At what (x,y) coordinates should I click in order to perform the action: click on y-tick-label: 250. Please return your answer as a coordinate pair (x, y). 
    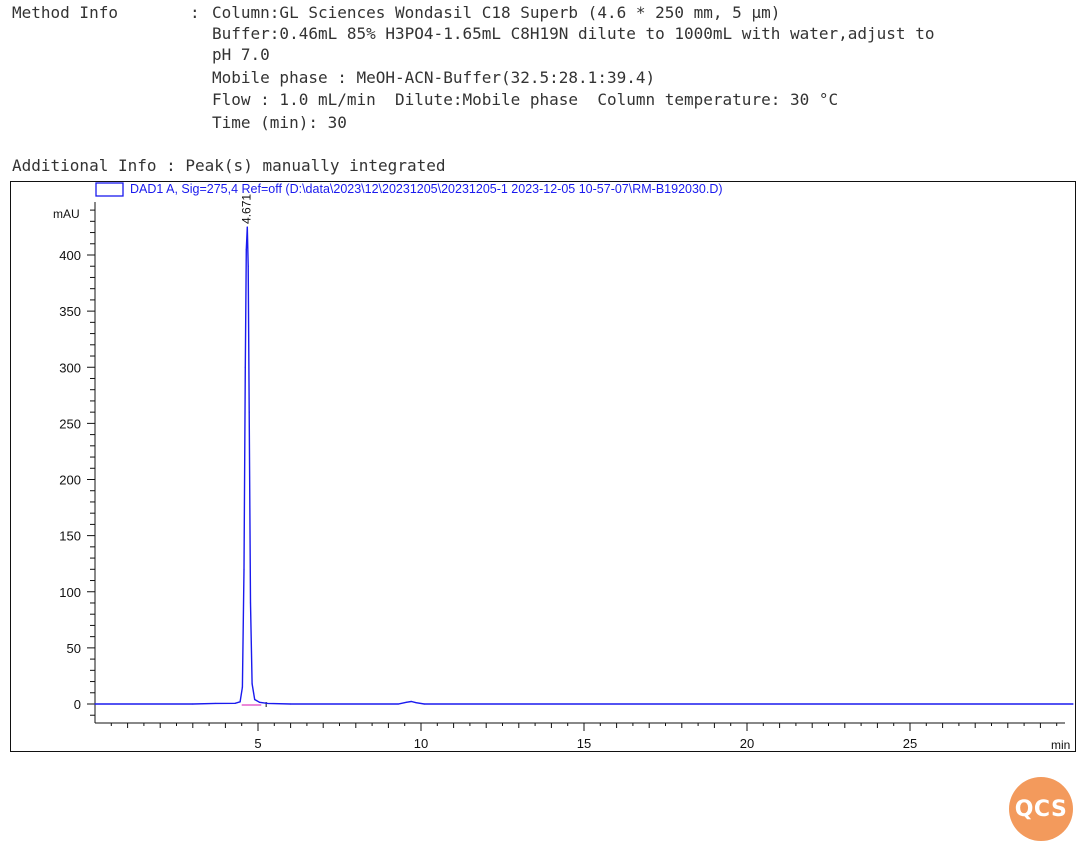
    Looking at the image, I should click on (70, 423).